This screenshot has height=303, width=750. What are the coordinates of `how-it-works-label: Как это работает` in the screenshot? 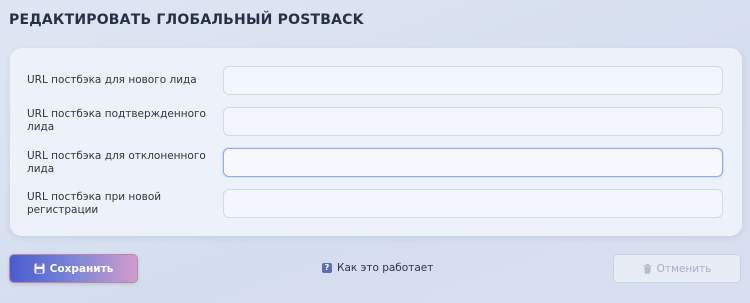 It's located at (385, 268).